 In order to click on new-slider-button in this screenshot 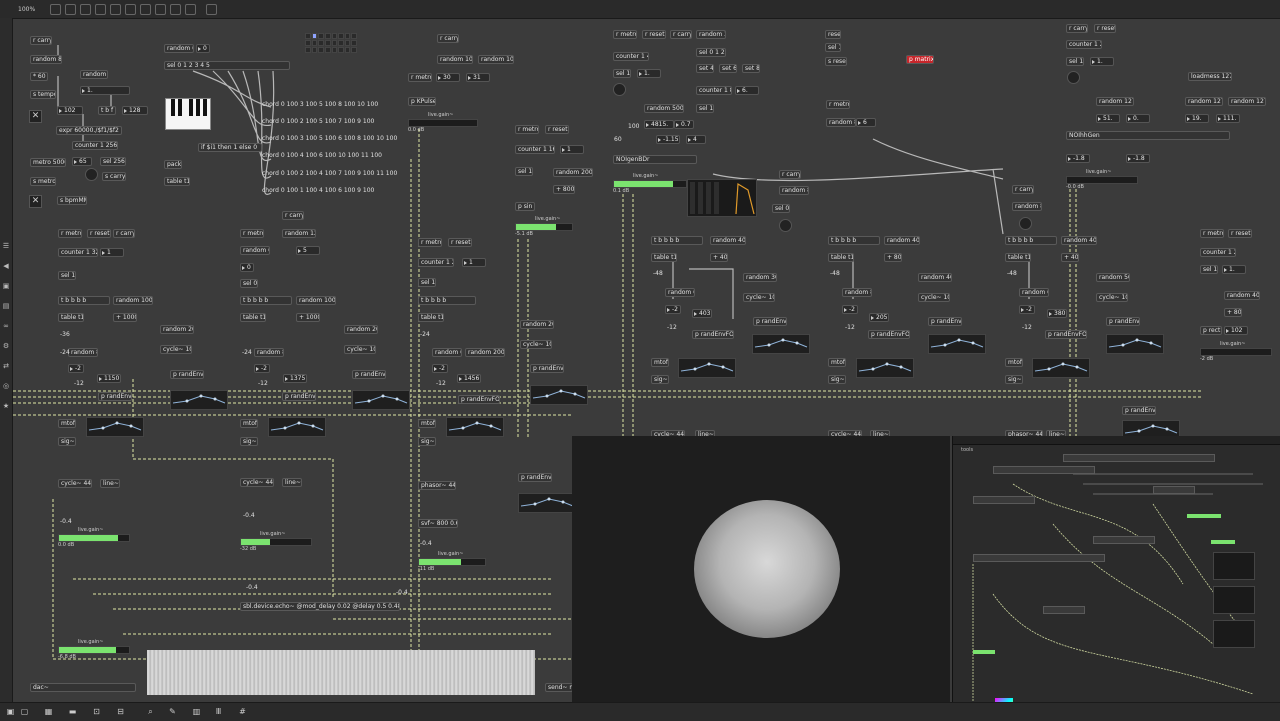, I will do `click(145, 9)`.